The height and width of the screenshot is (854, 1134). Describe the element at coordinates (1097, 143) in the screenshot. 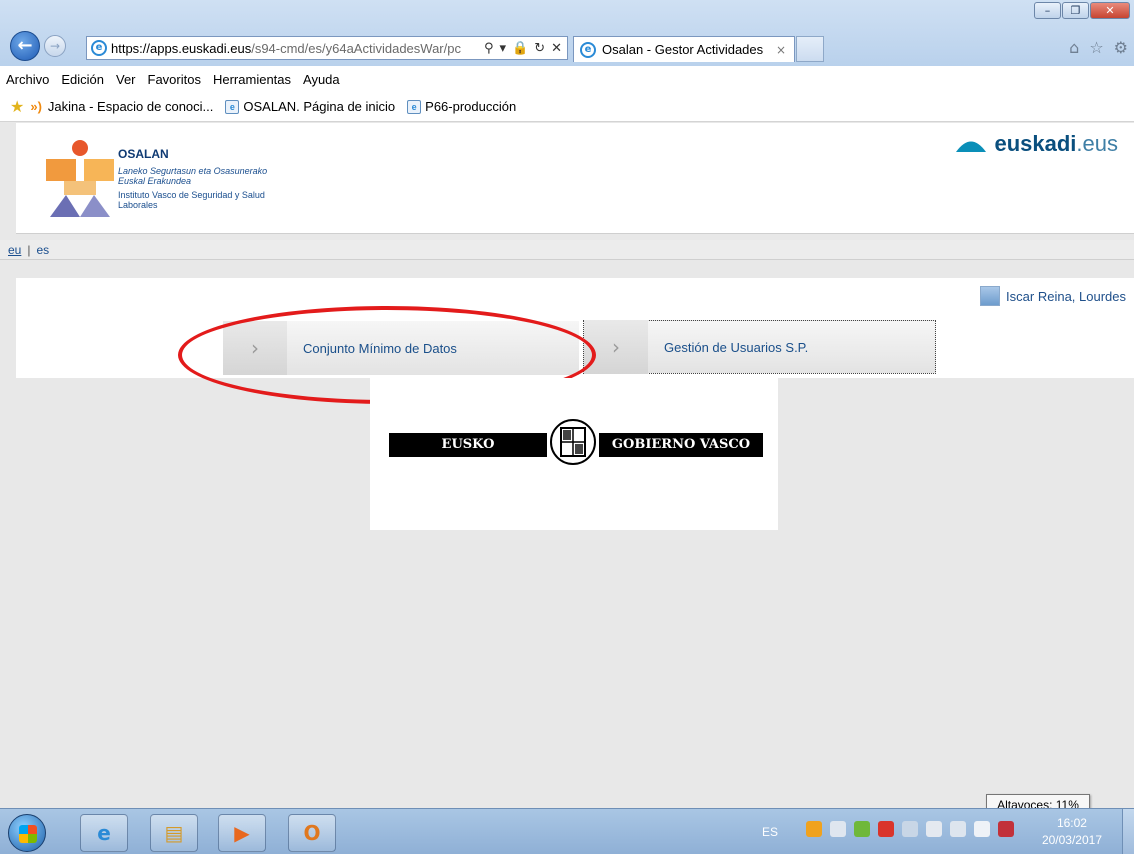

I see `brand-light: .eus` at that location.